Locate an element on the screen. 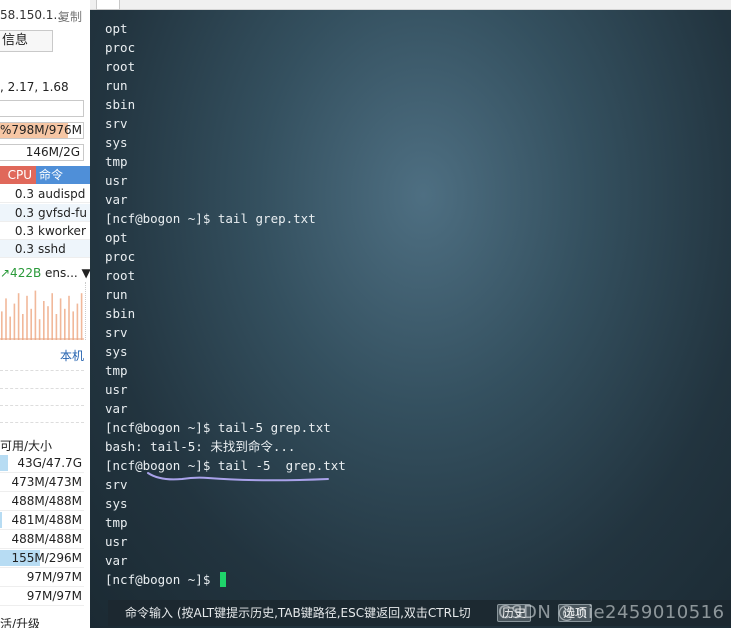  underline-stroke is located at coordinates (238, 477).